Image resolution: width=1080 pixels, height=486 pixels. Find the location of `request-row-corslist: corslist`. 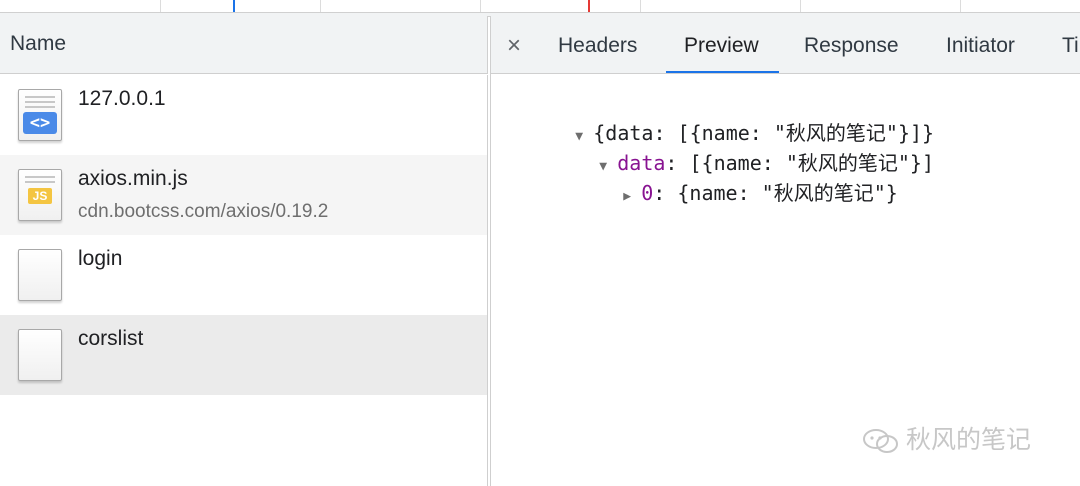

request-row-corslist: corslist is located at coordinates (244, 355).